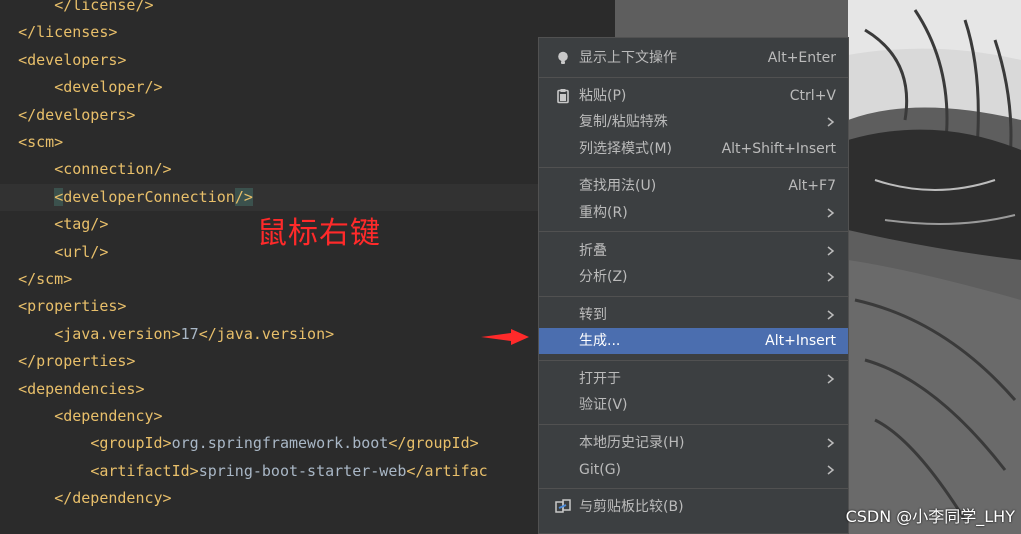 The height and width of the screenshot is (534, 1021). I want to click on code-text: spring-boot-starter-web, so click(302, 470).